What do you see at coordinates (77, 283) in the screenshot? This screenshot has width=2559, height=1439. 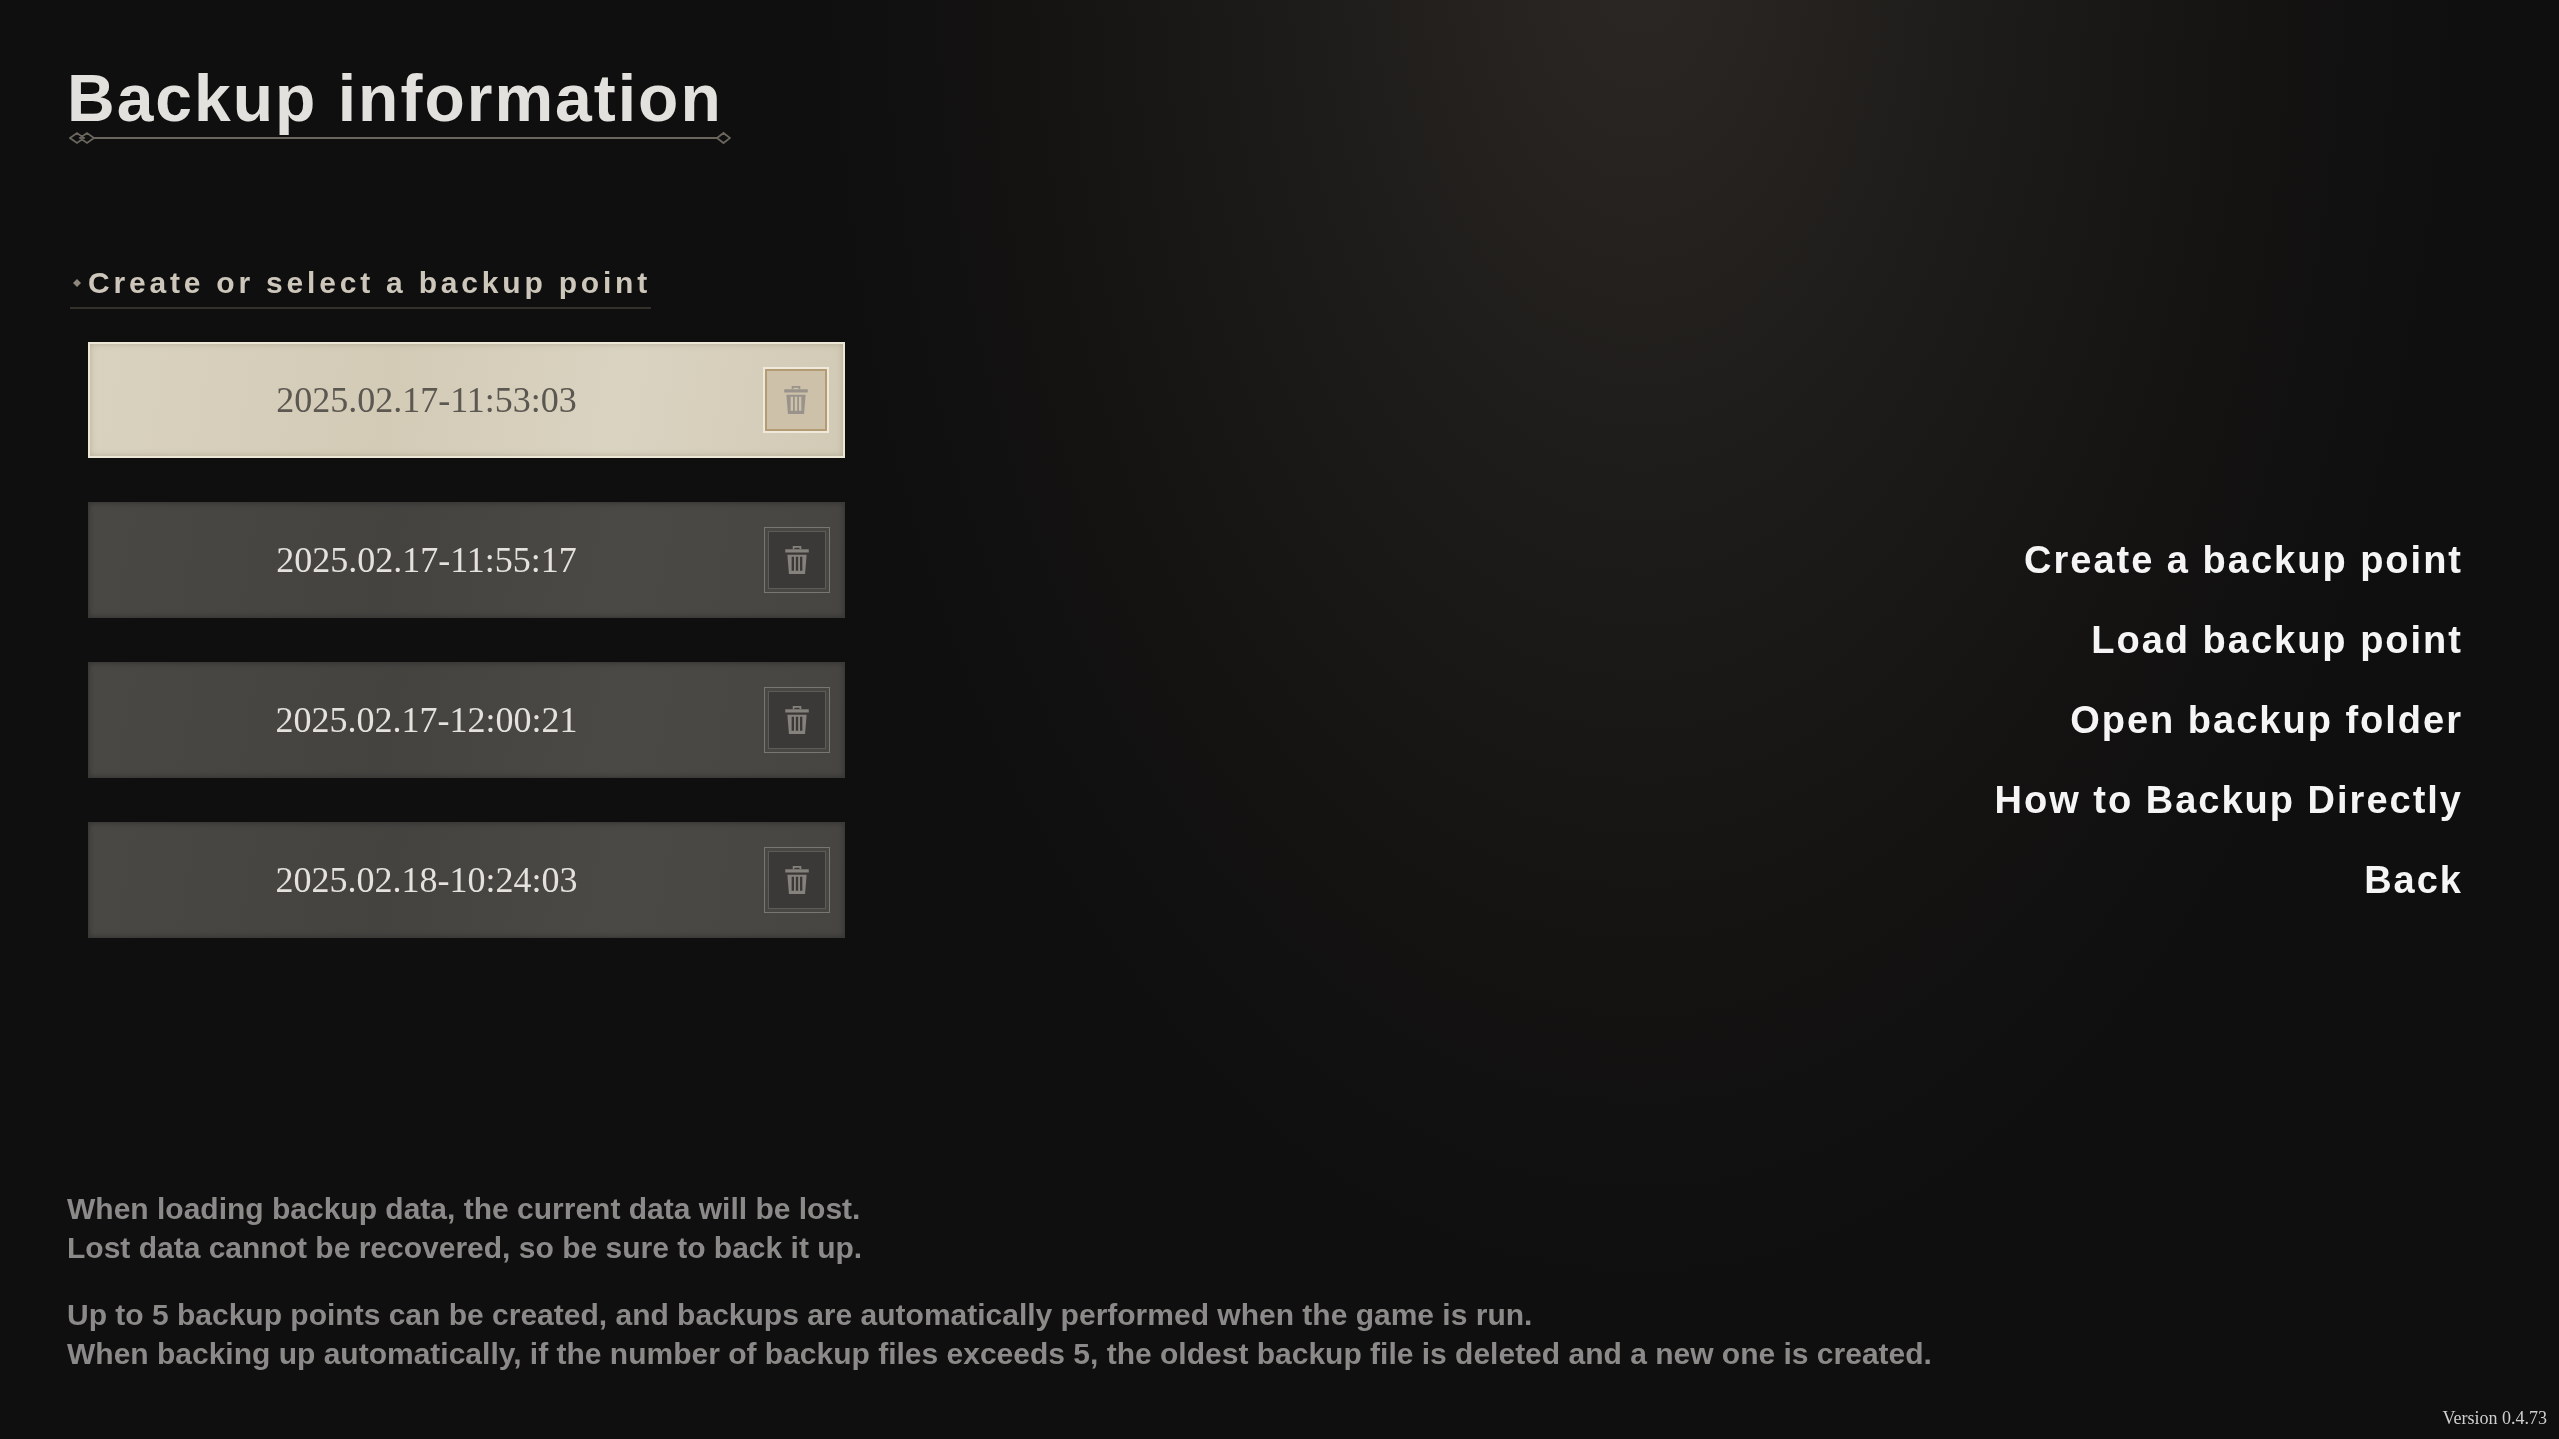 I see `diamond-bullet-icon` at bounding box center [77, 283].